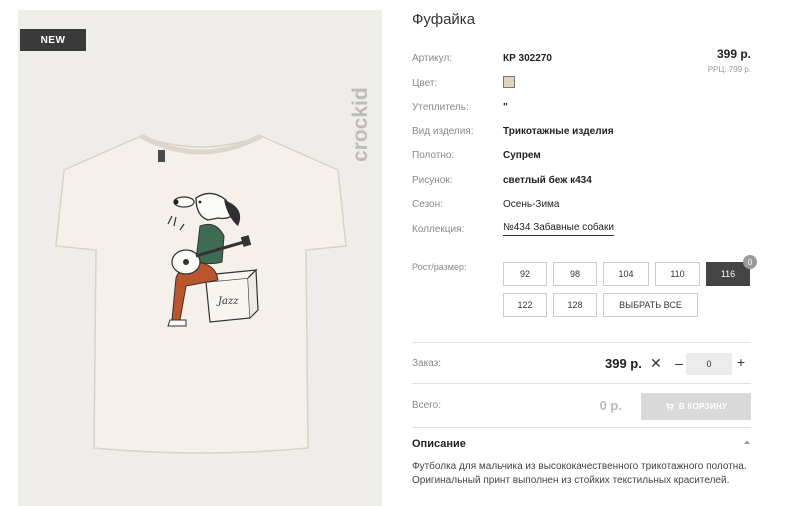  Describe the element at coordinates (439, 267) in the screenshot. I see `size-label: Рост/размер:` at that location.